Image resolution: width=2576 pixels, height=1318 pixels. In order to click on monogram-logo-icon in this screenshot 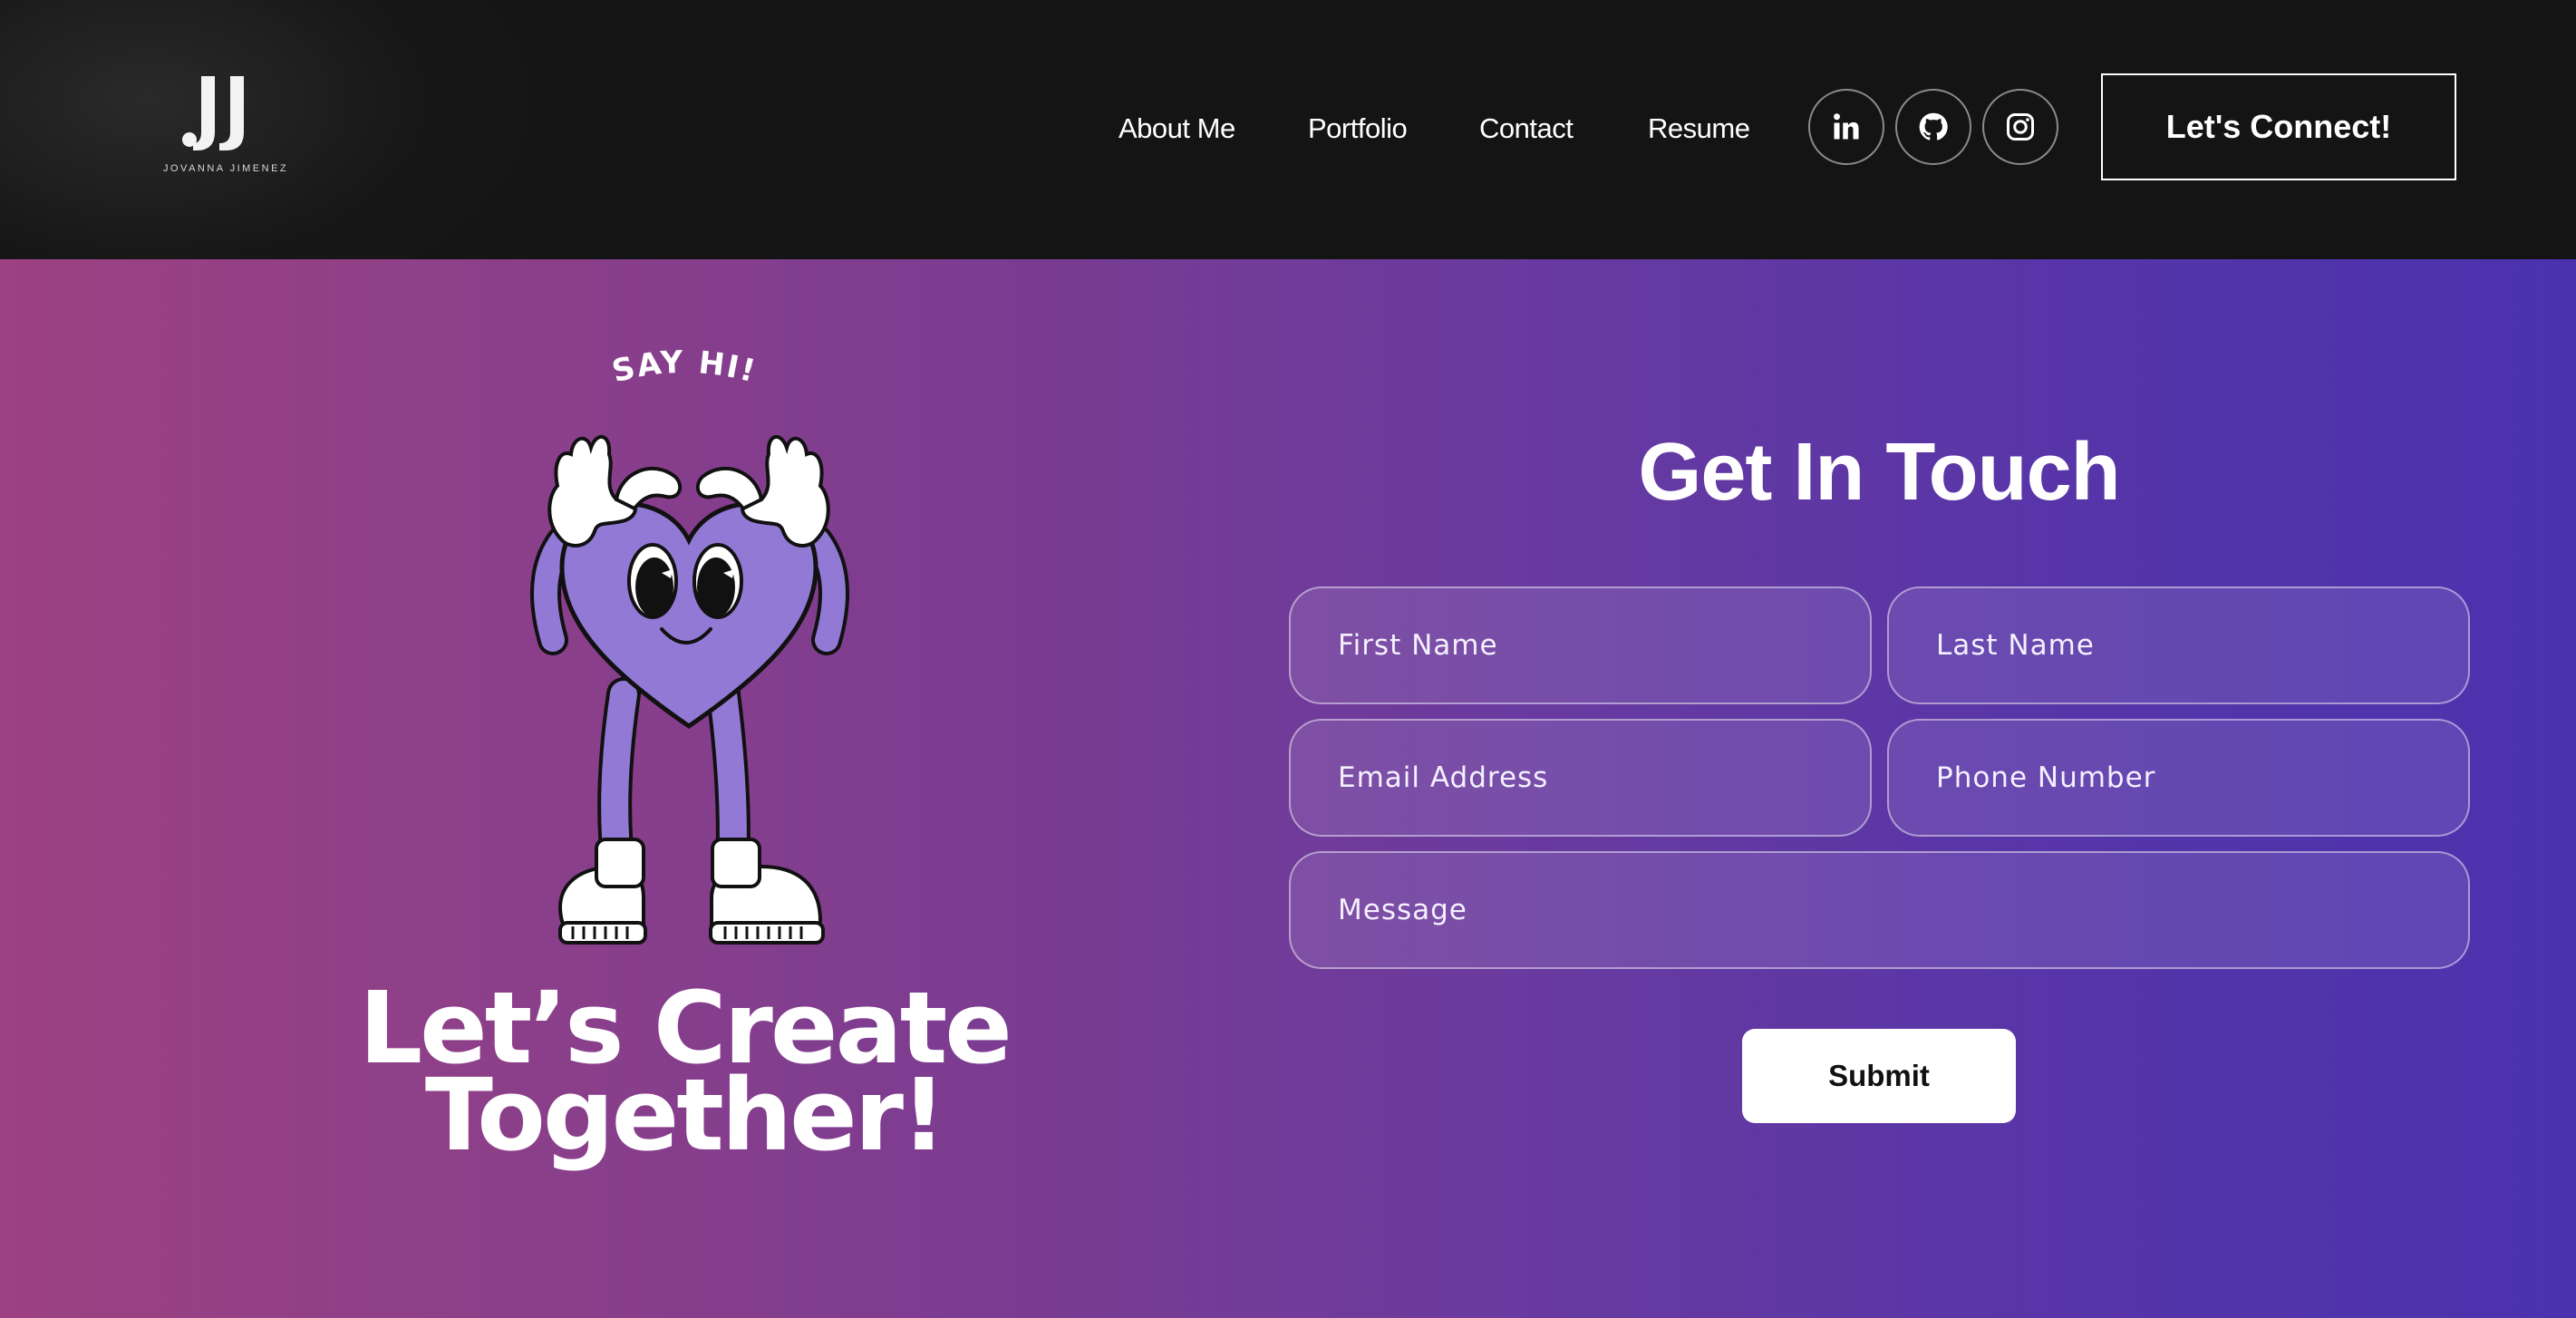, I will do `click(213, 113)`.